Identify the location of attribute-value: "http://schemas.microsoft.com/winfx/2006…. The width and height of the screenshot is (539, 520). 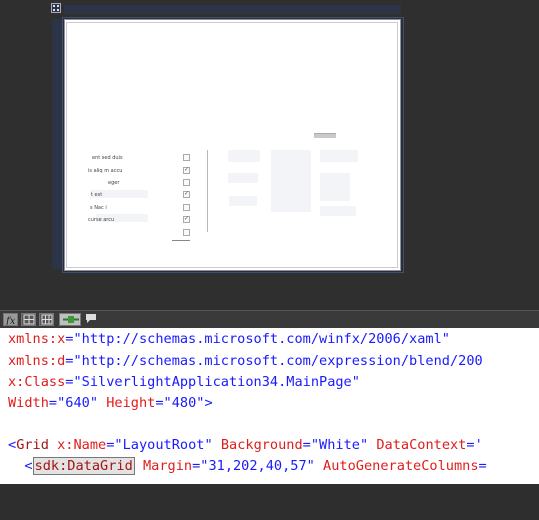
(261, 339).